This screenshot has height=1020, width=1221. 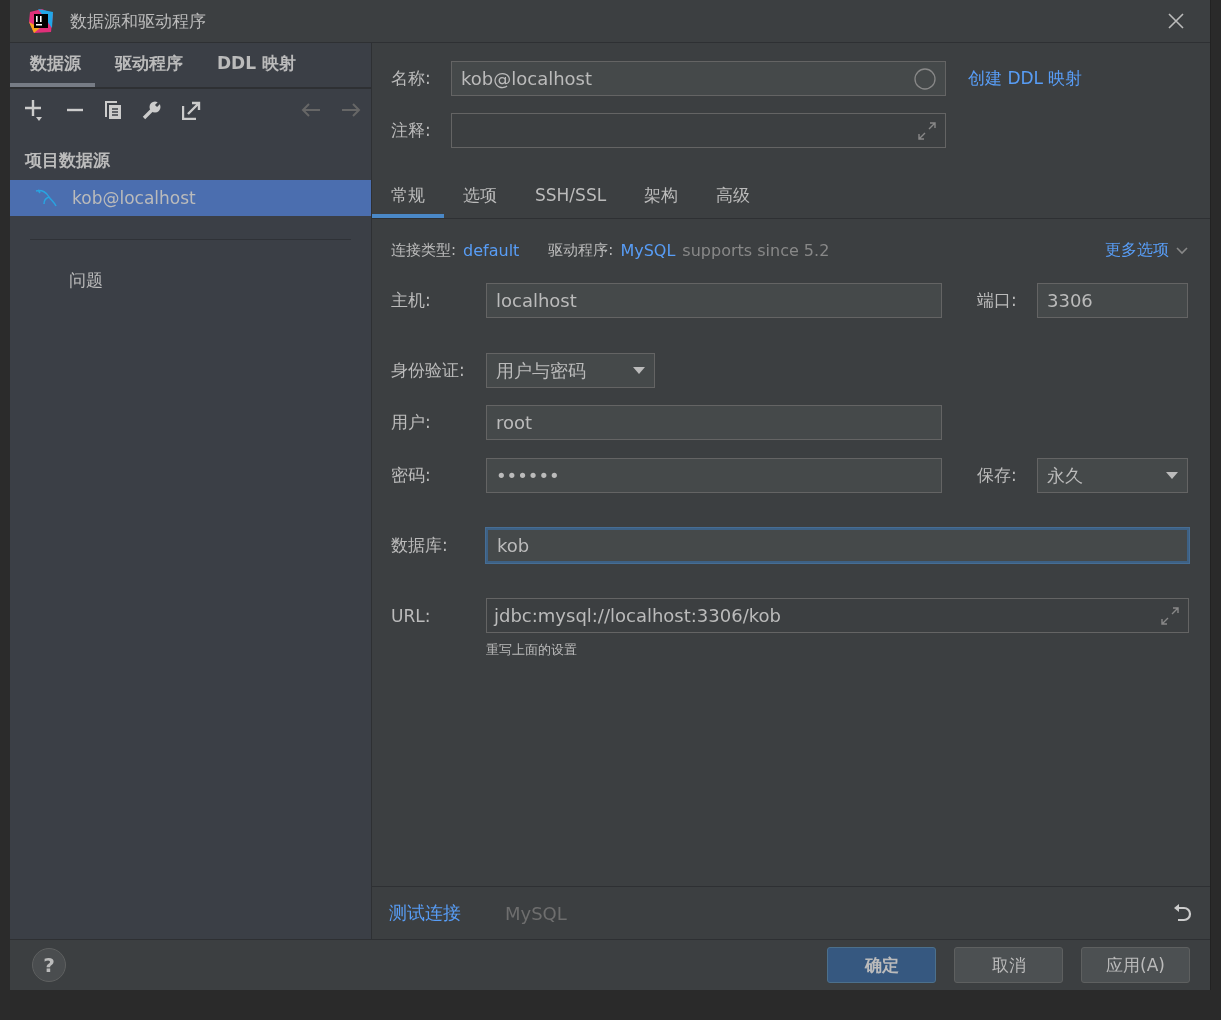 What do you see at coordinates (480, 197) in the screenshot?
I see `tab: 选项` at bounding box center [480, 197].